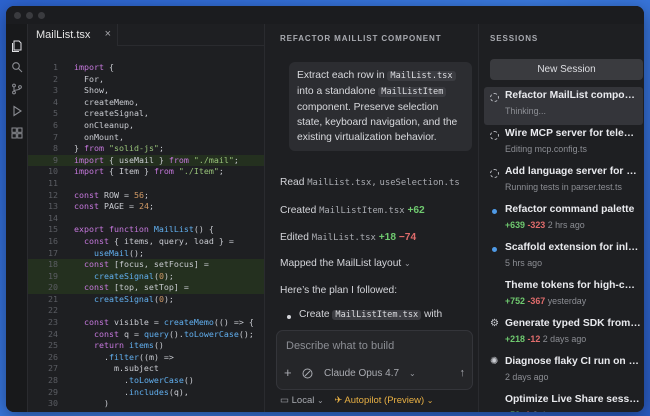  What do you see at coordinates (146, 126) in the screenshot?
I see `code-line: 6 onCleanup,` at bounding box center [146, 126].